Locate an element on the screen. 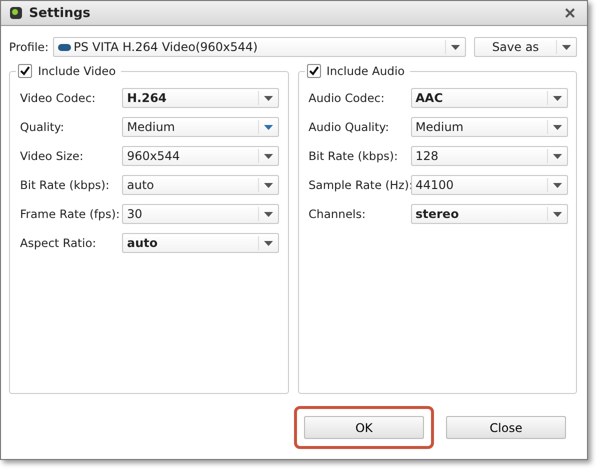  field-label: Audio Quality: is located at coordinates (349, 127).